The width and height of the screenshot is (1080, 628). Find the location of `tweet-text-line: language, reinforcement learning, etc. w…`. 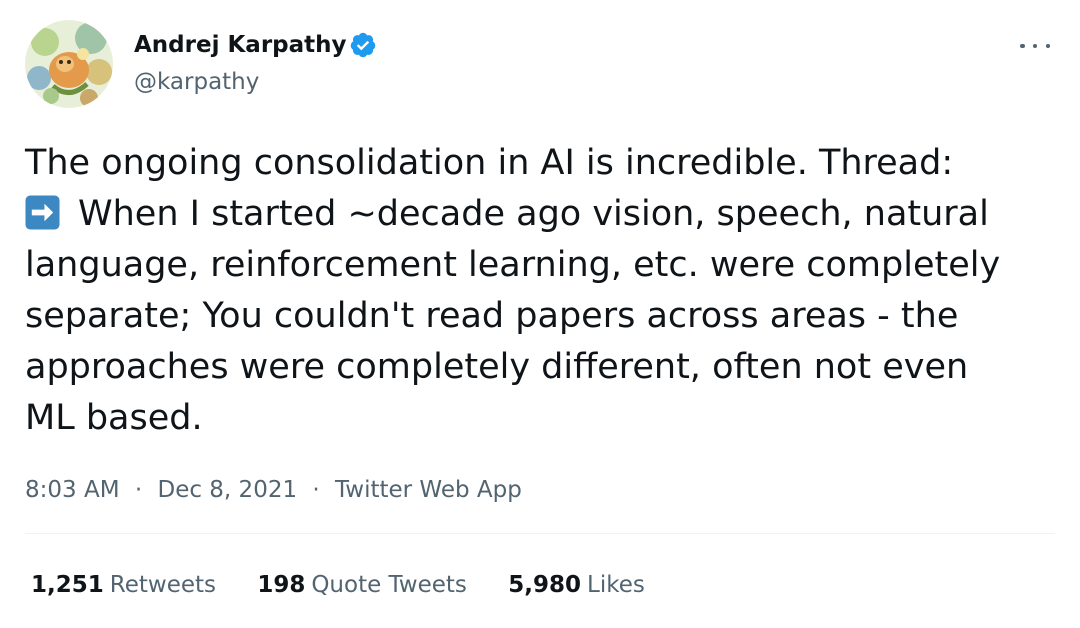

tweet-text-line: language, reinforcement learning, etc. w… is located at coordinates (513, 265).